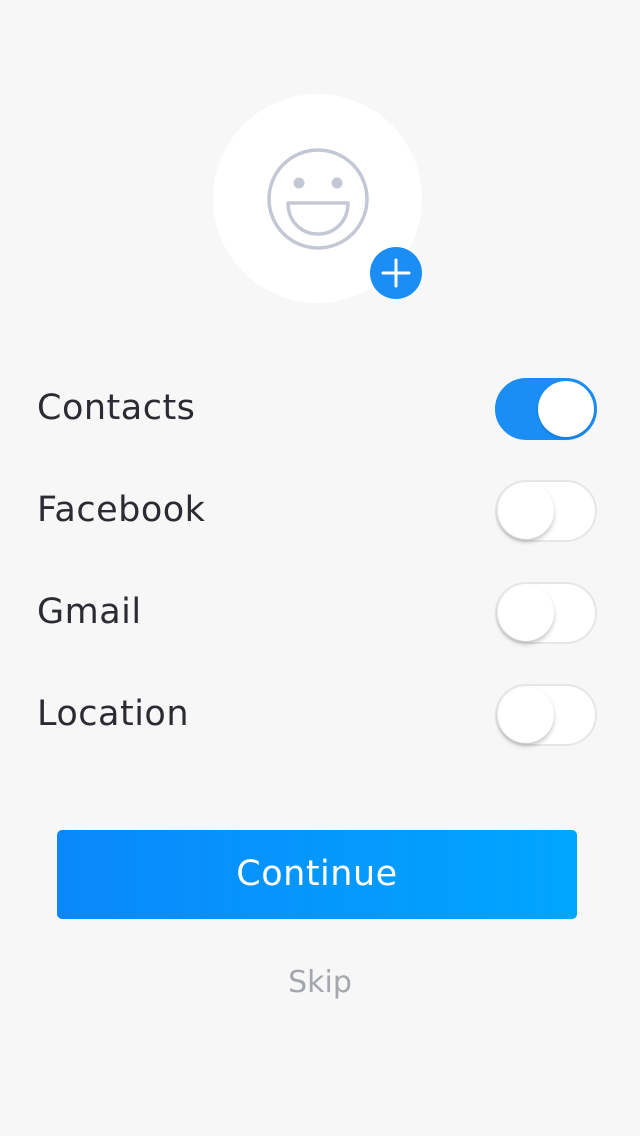 The image size is (640, 1136). Describe the element at coordinates (121, 510) in the screenshot. I see `permission-label-facebook: Facebook` at that location.